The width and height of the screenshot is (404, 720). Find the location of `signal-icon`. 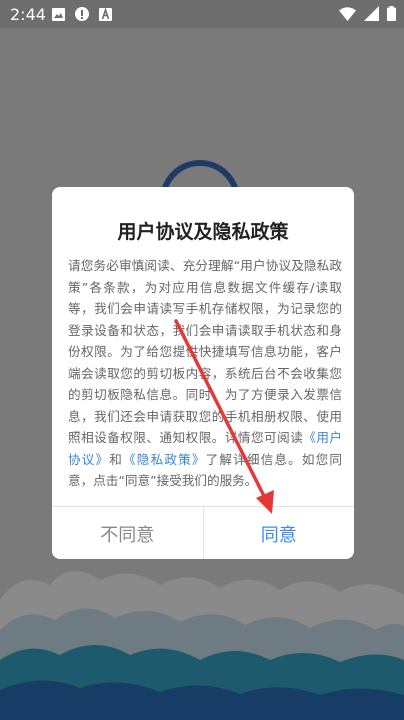

signal-icon is located at coordinates (371, 13).